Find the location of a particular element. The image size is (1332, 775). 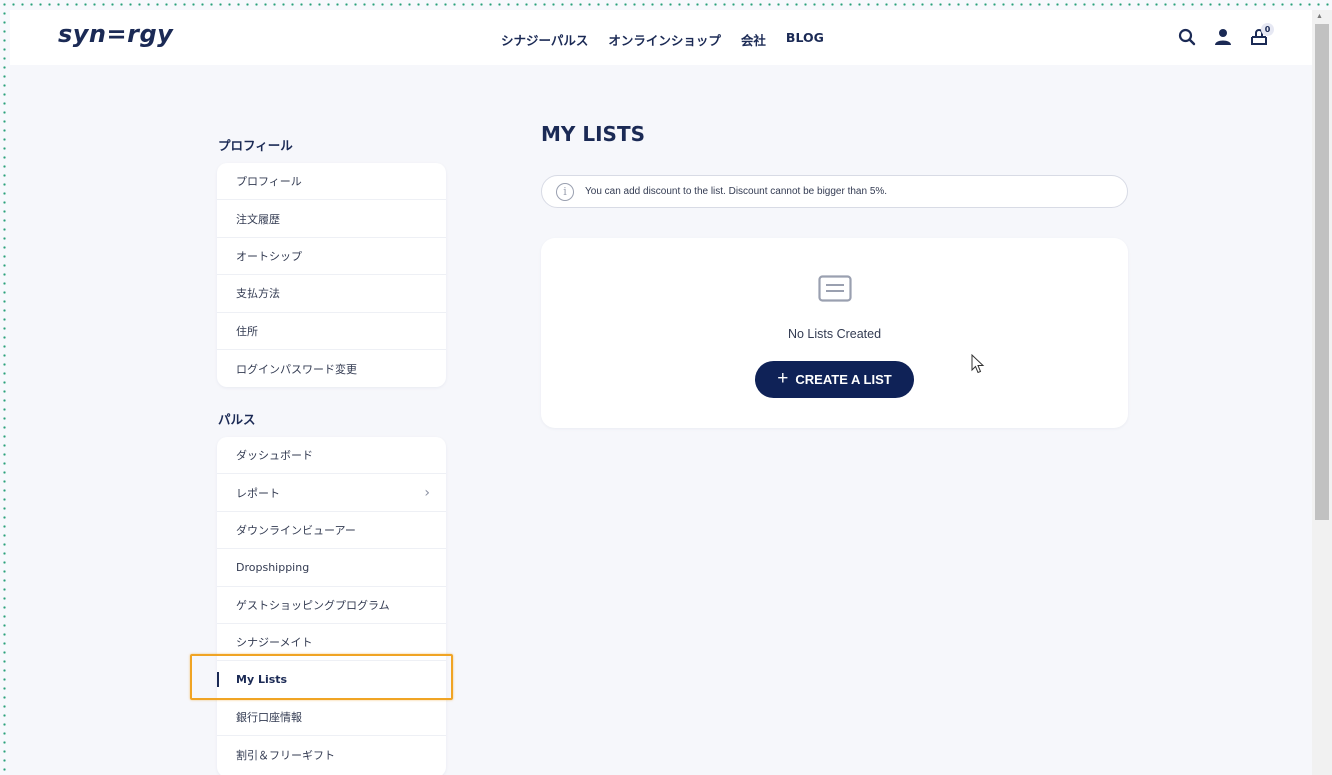

header-icons: 0 is located at coordinates (1225, 35).